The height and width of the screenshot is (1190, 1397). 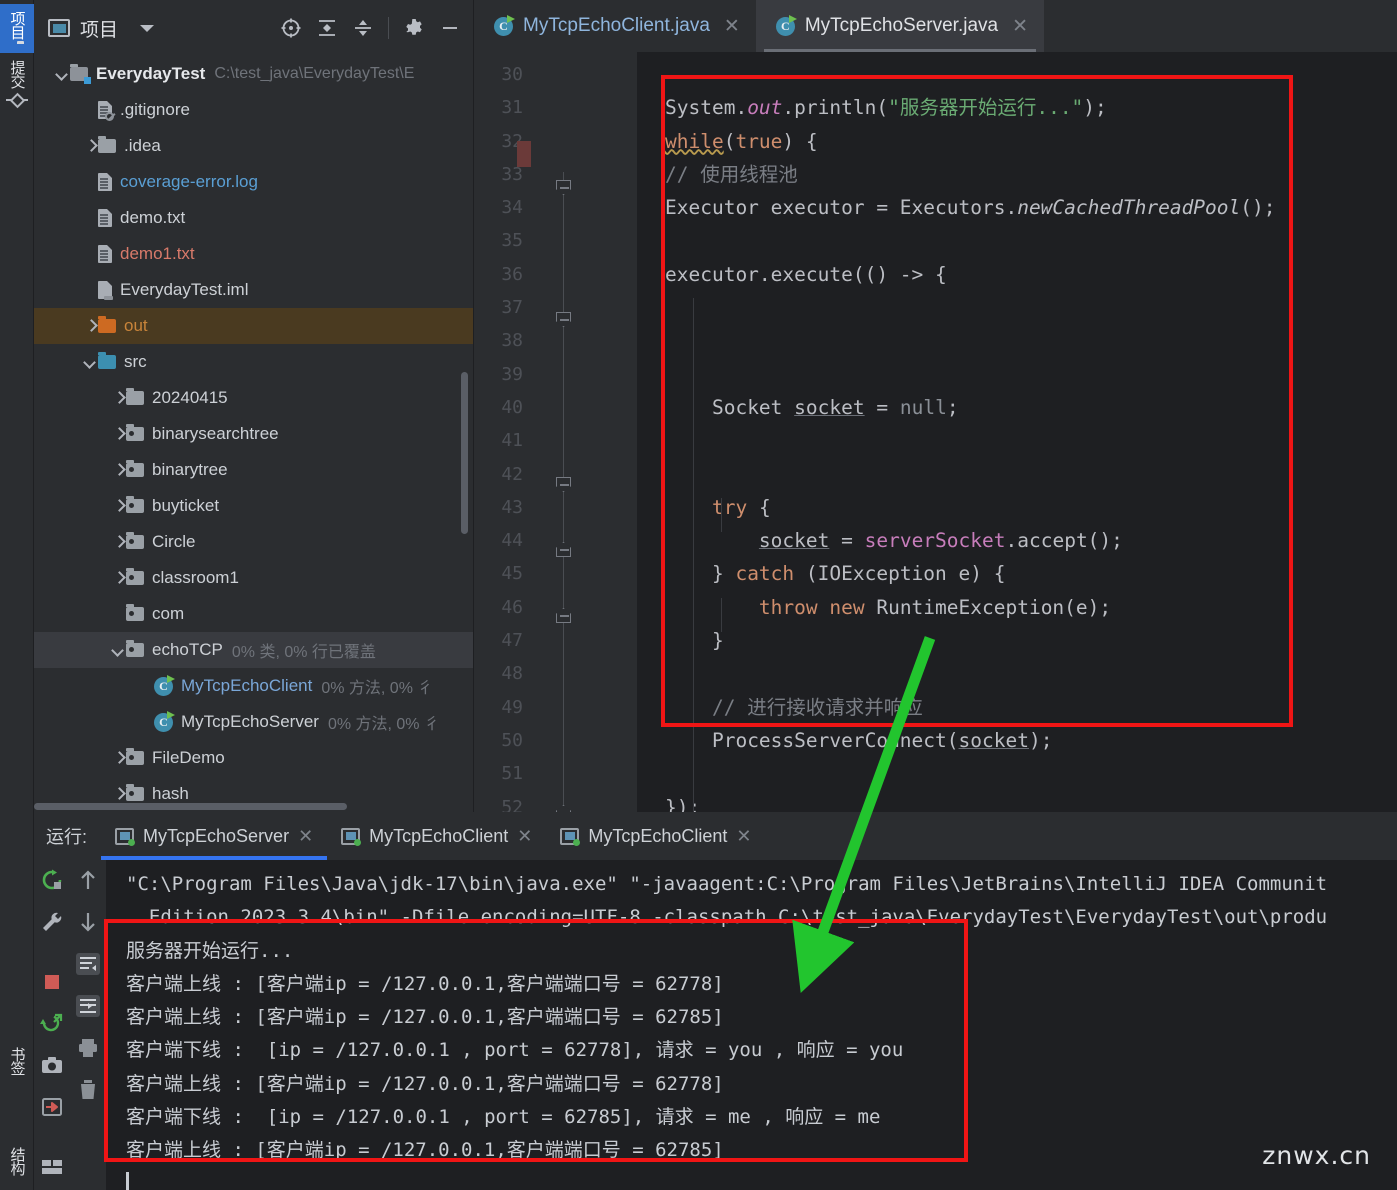 I want to click on settings-gear-icon, so click(x=414, y=28).